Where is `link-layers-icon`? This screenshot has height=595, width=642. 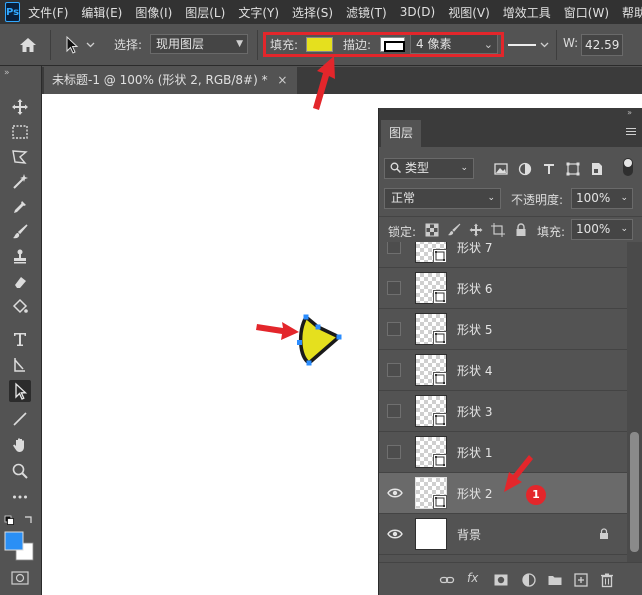 link-layers-icon is located at coordinates (447, 580).